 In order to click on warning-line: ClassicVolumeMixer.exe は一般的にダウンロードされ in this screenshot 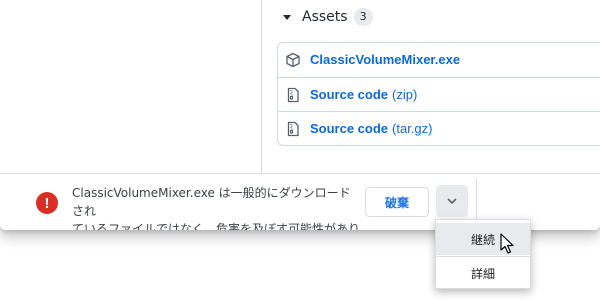, I will do `click(211, 202)`.